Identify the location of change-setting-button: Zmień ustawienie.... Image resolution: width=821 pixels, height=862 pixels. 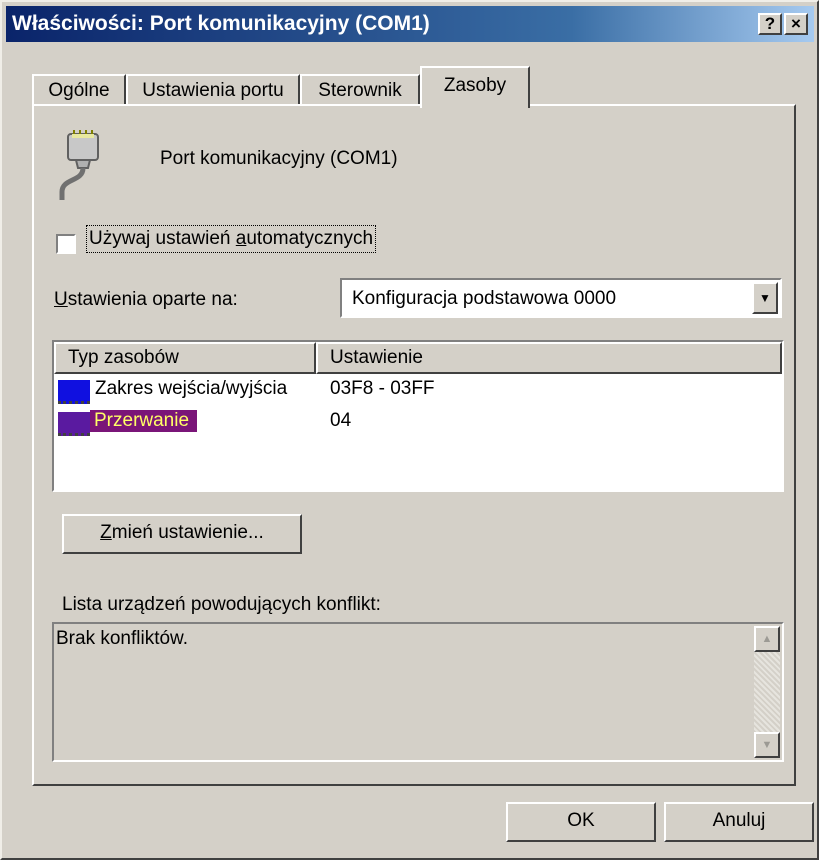
(182, 534).